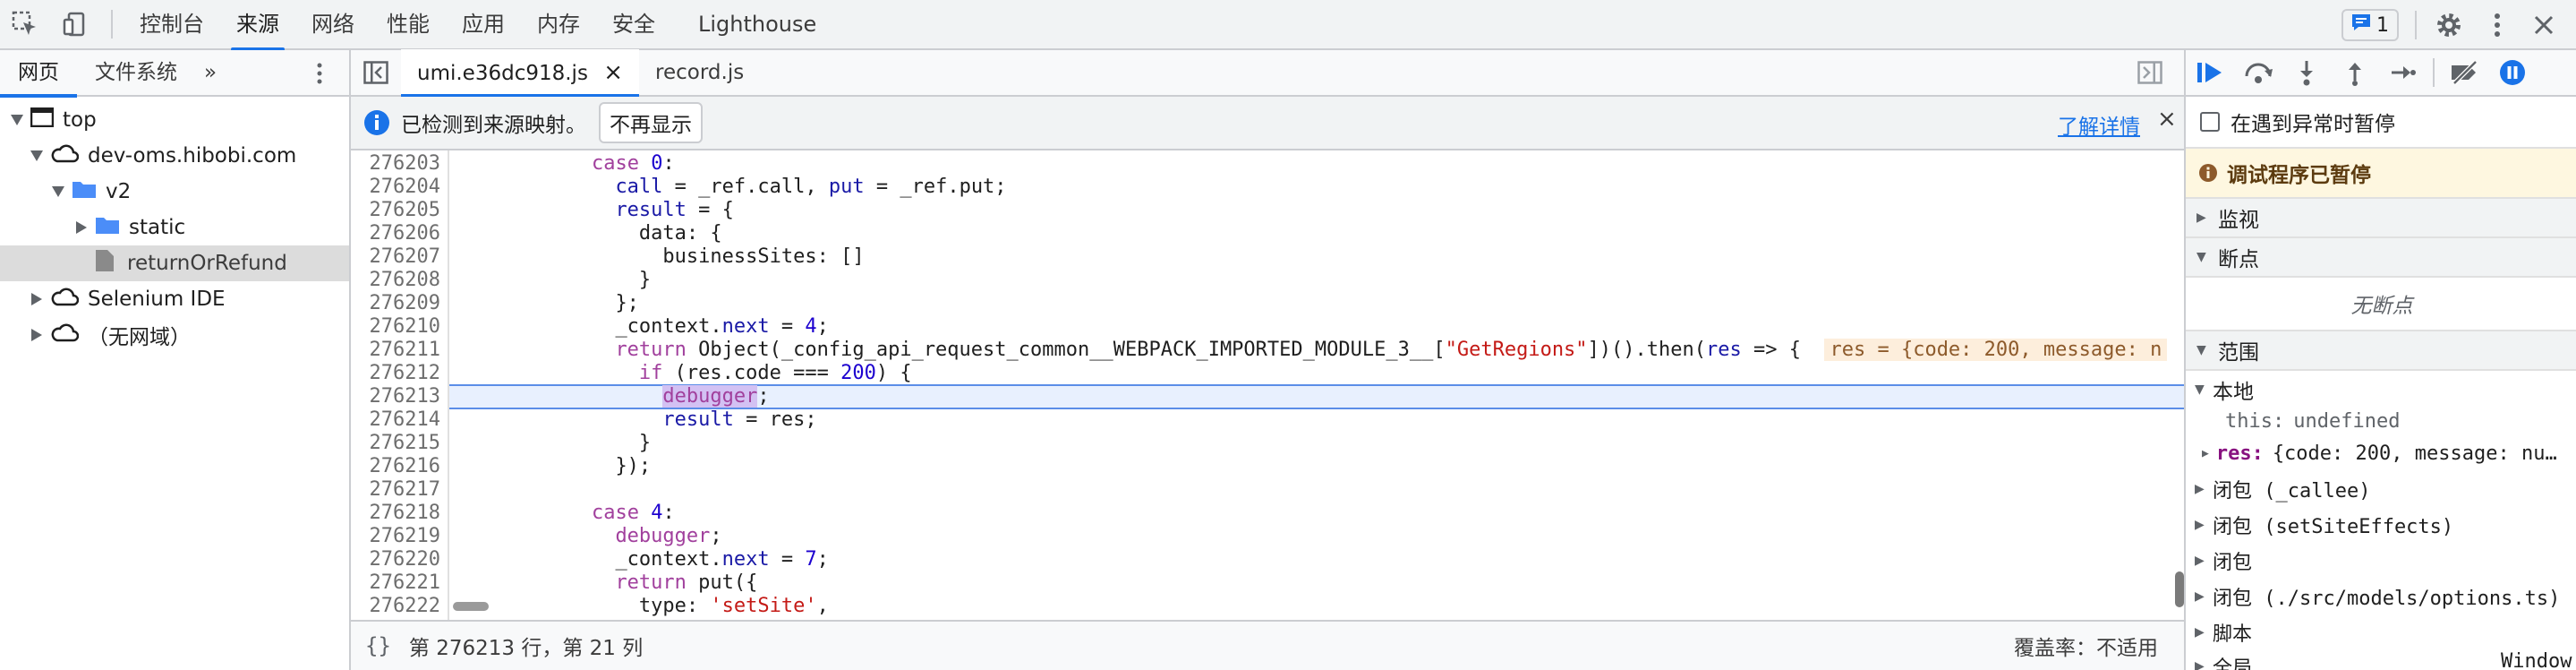  I want to click on line-number: 276219, so click(395, 536).